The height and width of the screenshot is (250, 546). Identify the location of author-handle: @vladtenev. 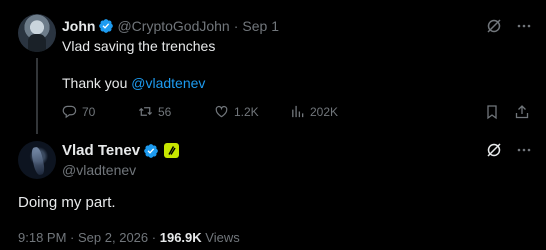
(99, 170).